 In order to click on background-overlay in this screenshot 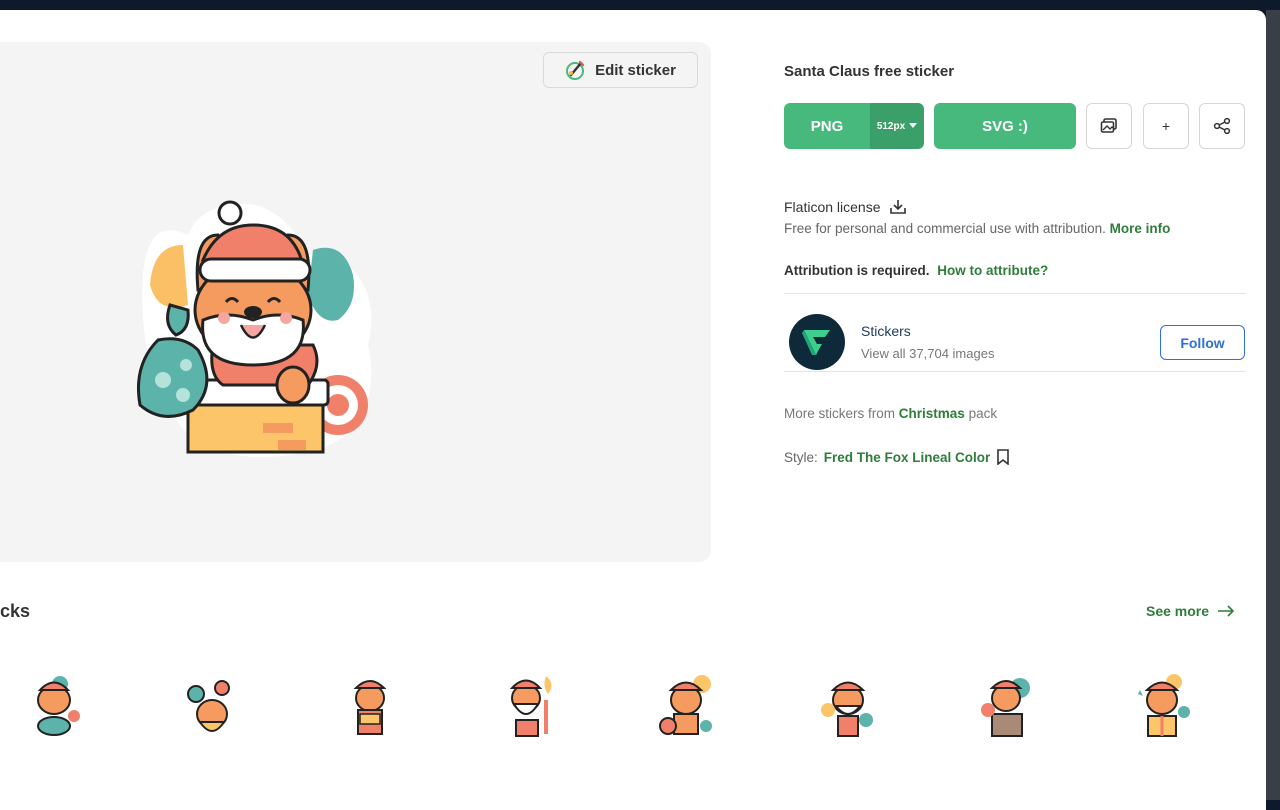, I will do `click(1273, 405)`.